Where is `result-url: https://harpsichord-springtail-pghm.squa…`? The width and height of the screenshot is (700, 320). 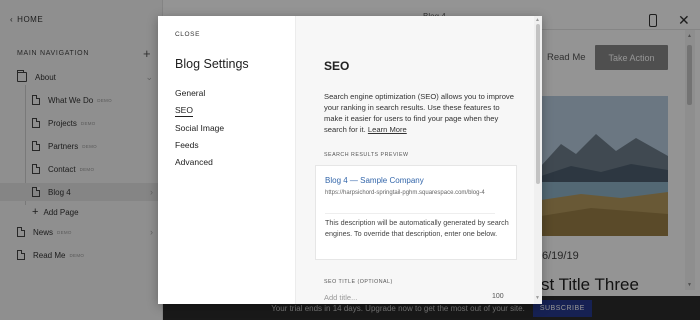 result-url: https://harpsichord-springtail-pghm.squa… is located at coordinates (405, 193).